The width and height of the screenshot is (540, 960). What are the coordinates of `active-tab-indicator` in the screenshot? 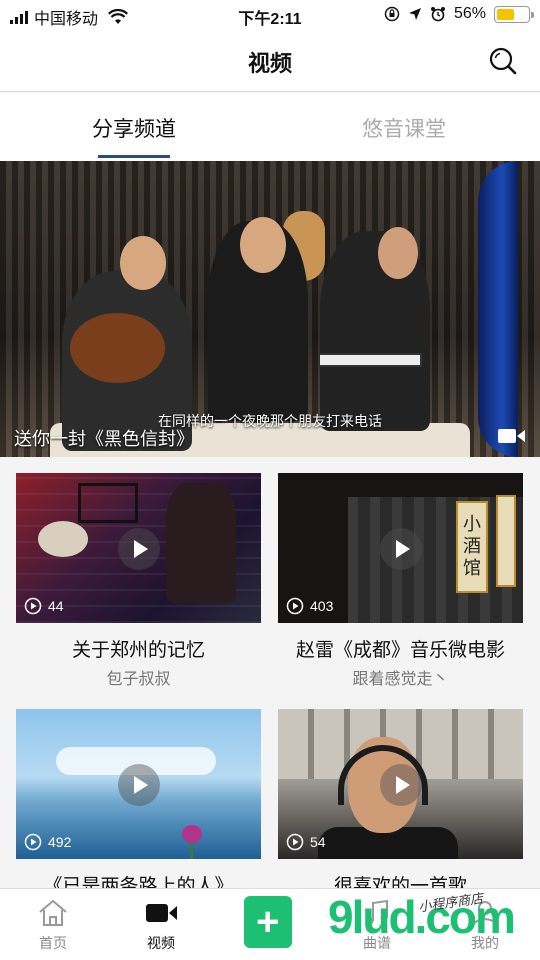 It's located at (134, 156).